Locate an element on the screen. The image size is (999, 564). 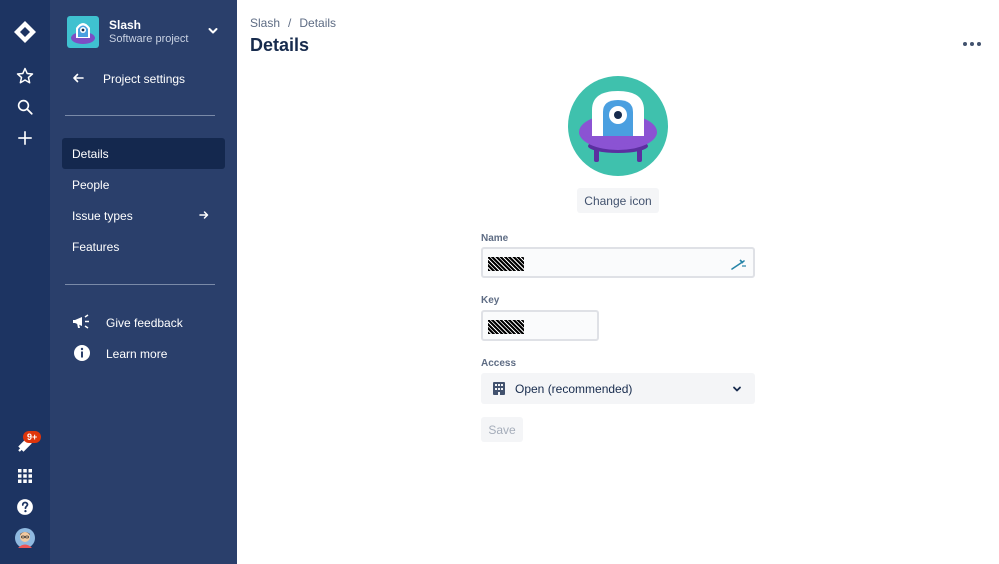
create-plus-icon is located at coordinates (25, 138).